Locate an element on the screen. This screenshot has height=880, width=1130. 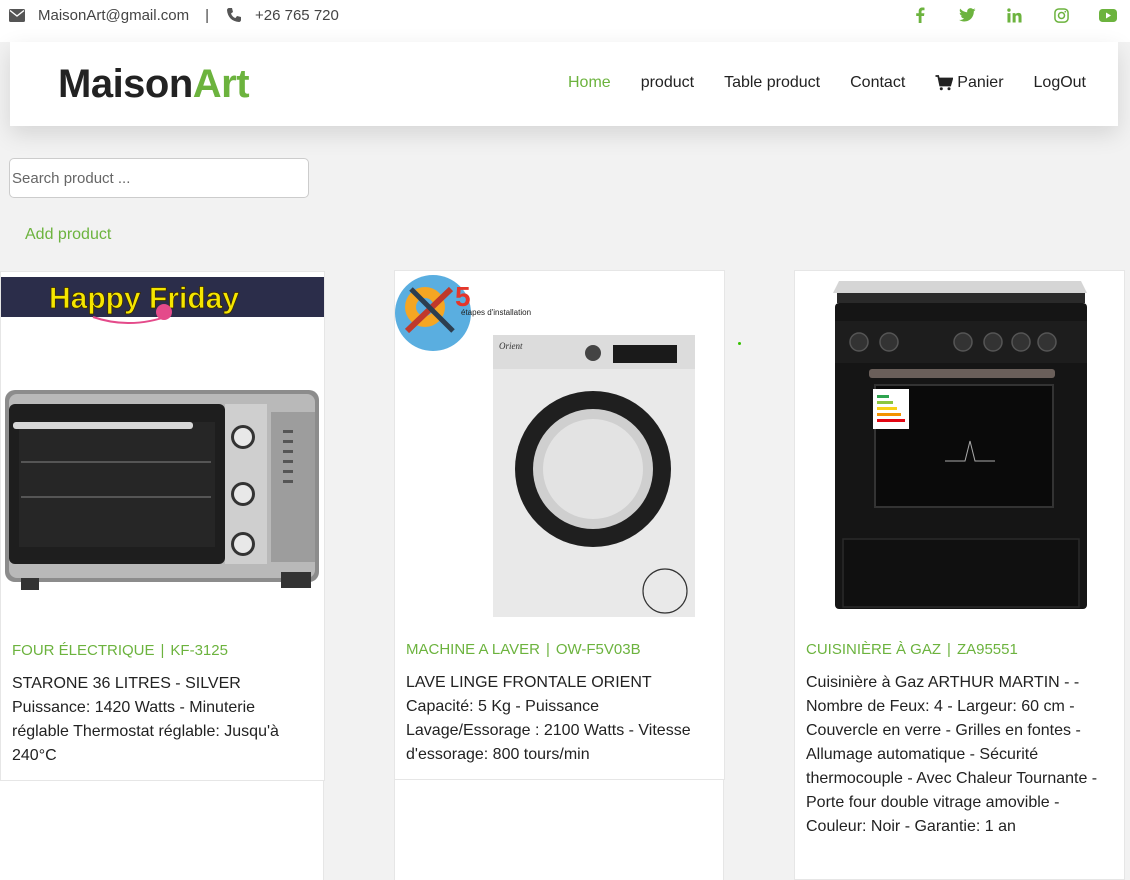
nav-product: product is located at coordinates (667, 83).